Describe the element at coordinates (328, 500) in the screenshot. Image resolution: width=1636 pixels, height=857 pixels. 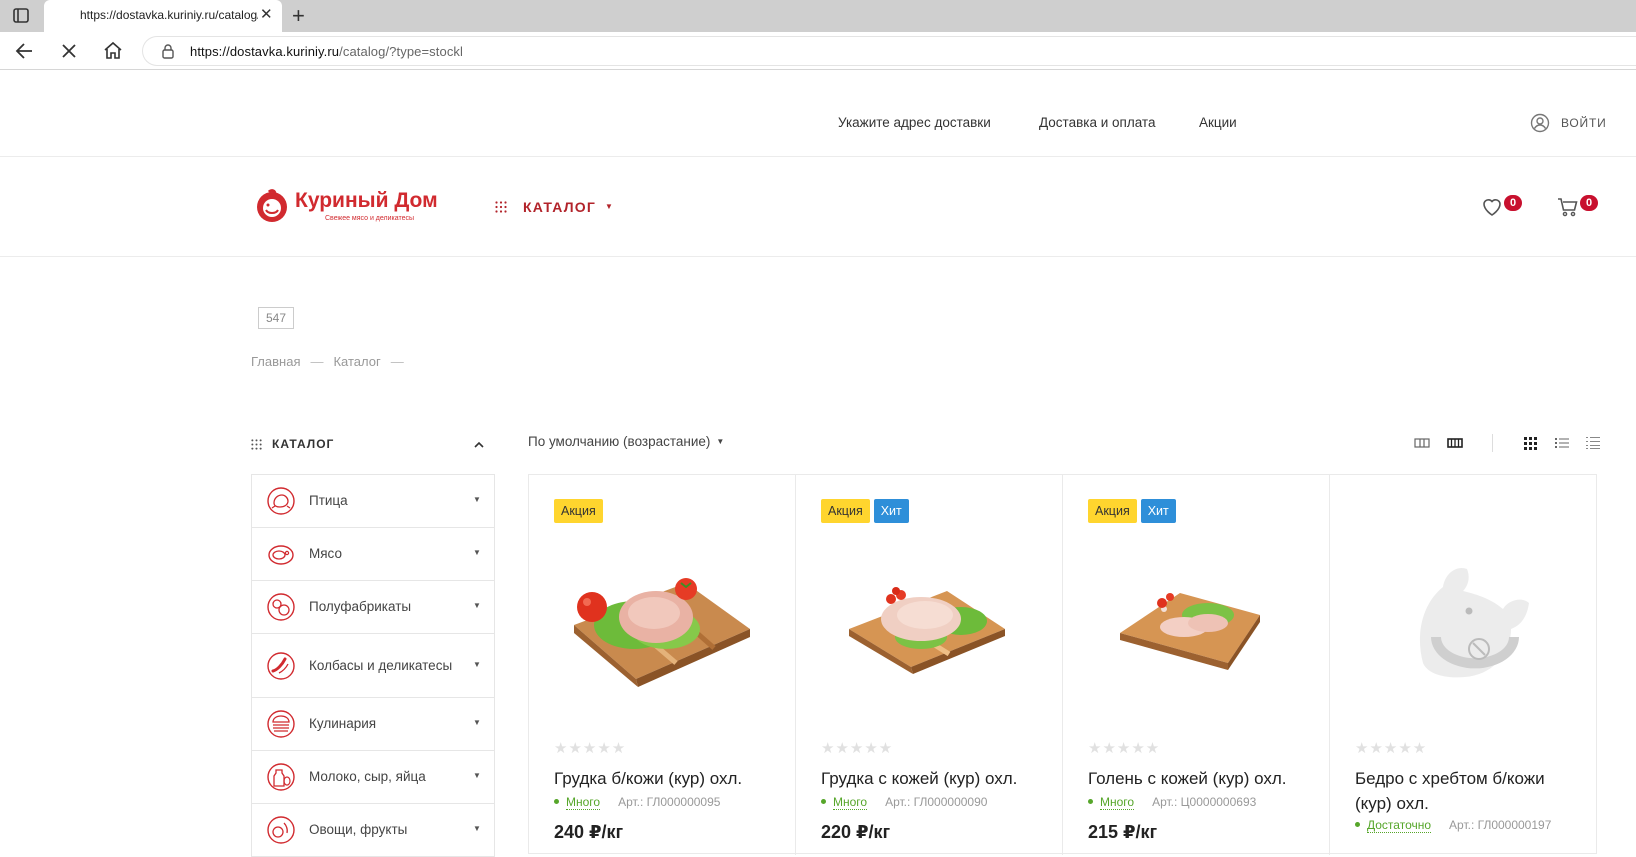
I see `sidebar-item-label: Птица` at that location.